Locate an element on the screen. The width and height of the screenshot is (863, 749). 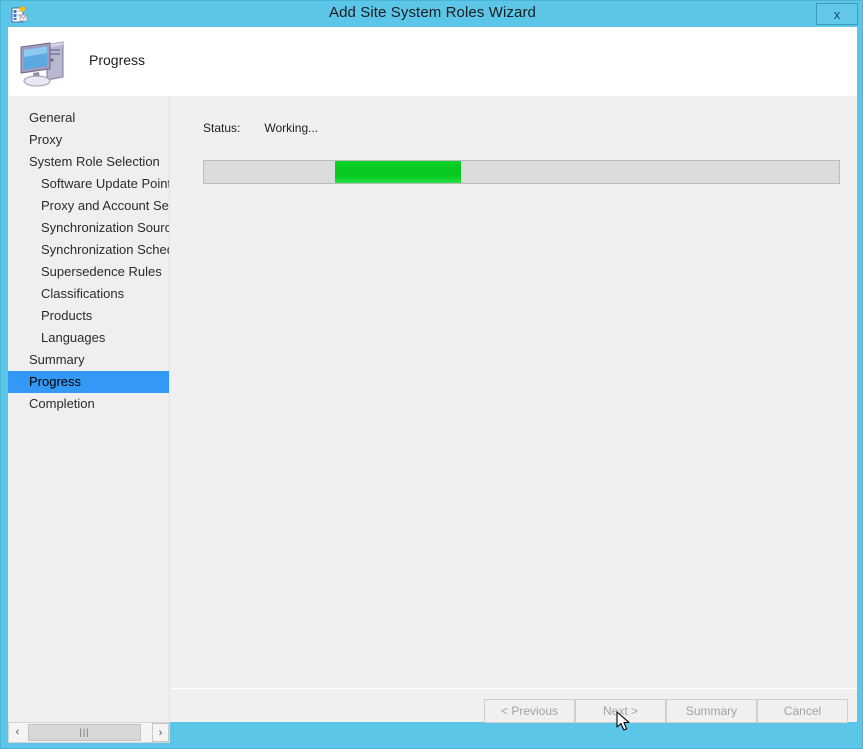
sidebar-item-general: General is located at coordinates (88, 118).